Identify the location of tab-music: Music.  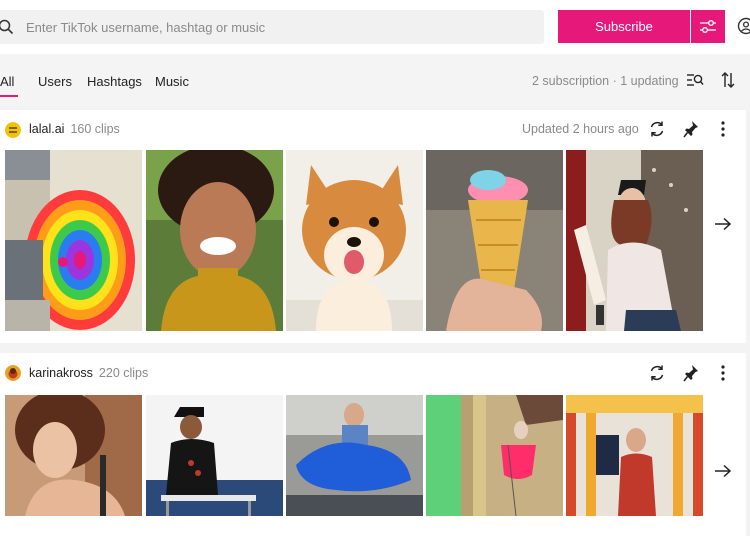
(172, 81).